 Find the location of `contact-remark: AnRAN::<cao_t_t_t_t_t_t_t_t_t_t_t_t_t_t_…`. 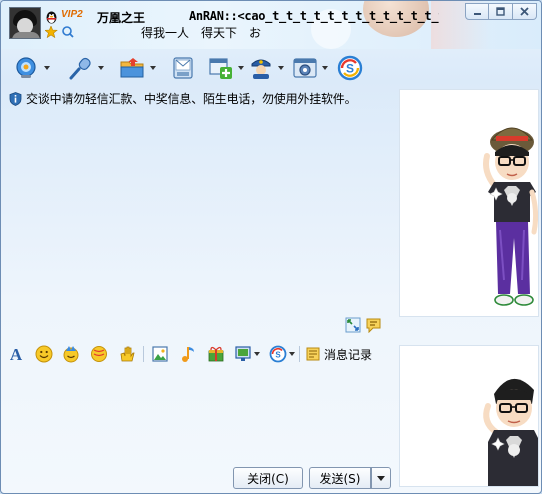

contact-remark: AnRAN::<cao_t_t_t_t_t_t_t_t_t_t_t_t_t_t_… is located at coordinates (314, 16).